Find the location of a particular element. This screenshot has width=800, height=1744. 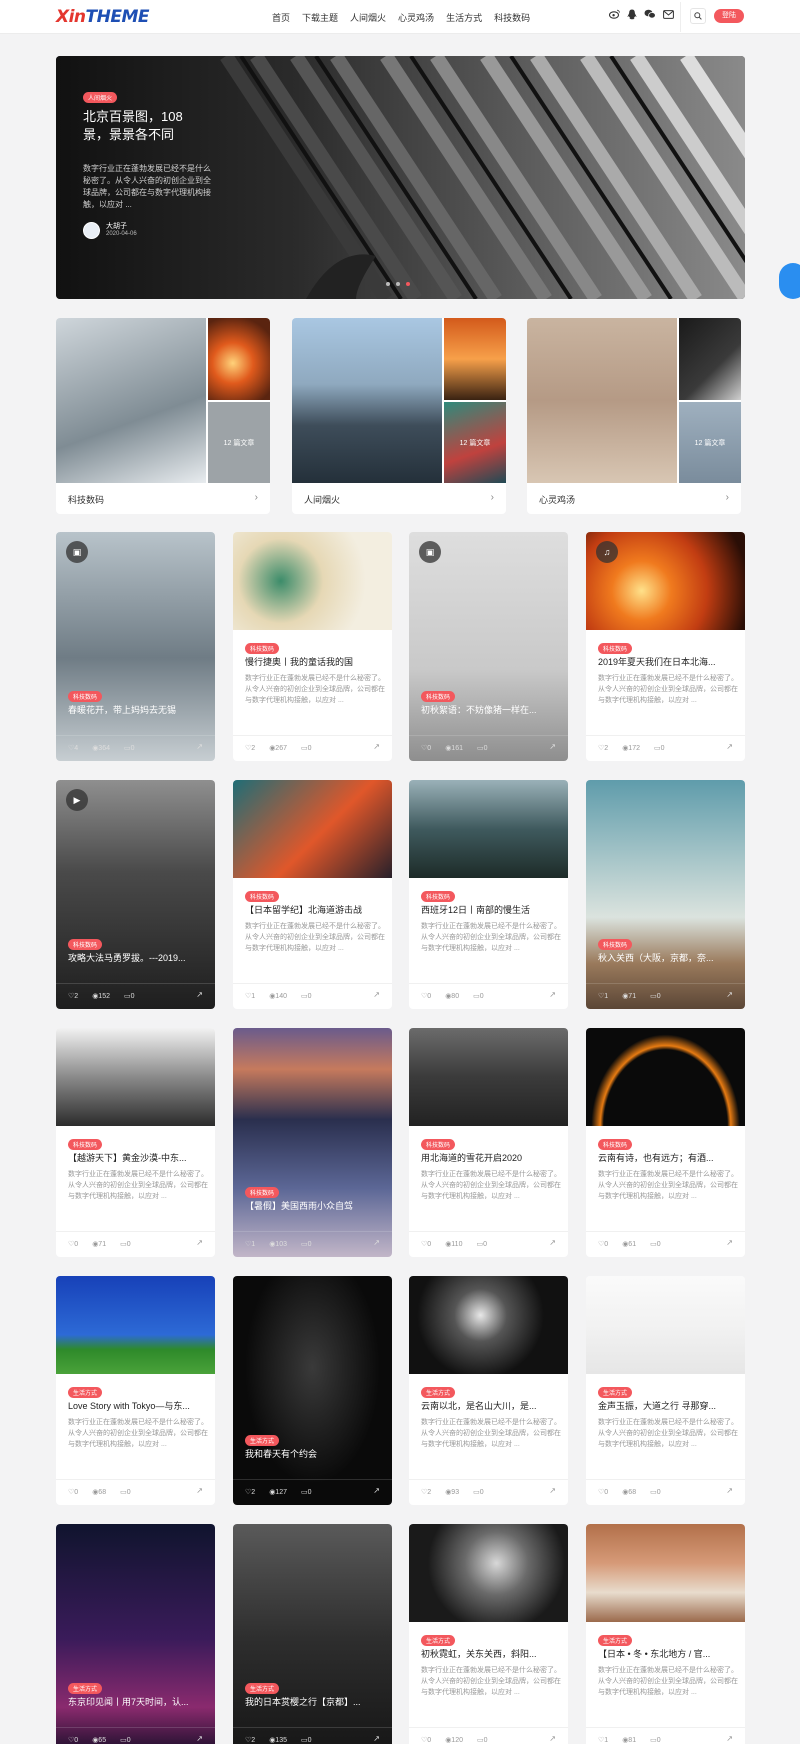

post-title: 西班牙12日丨南部的慢生活 is located at coordinates (489, 909).